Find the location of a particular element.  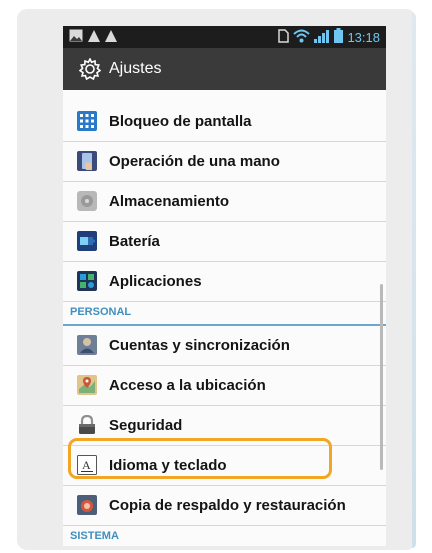

highlight-box is located at coordinates (200, 458).